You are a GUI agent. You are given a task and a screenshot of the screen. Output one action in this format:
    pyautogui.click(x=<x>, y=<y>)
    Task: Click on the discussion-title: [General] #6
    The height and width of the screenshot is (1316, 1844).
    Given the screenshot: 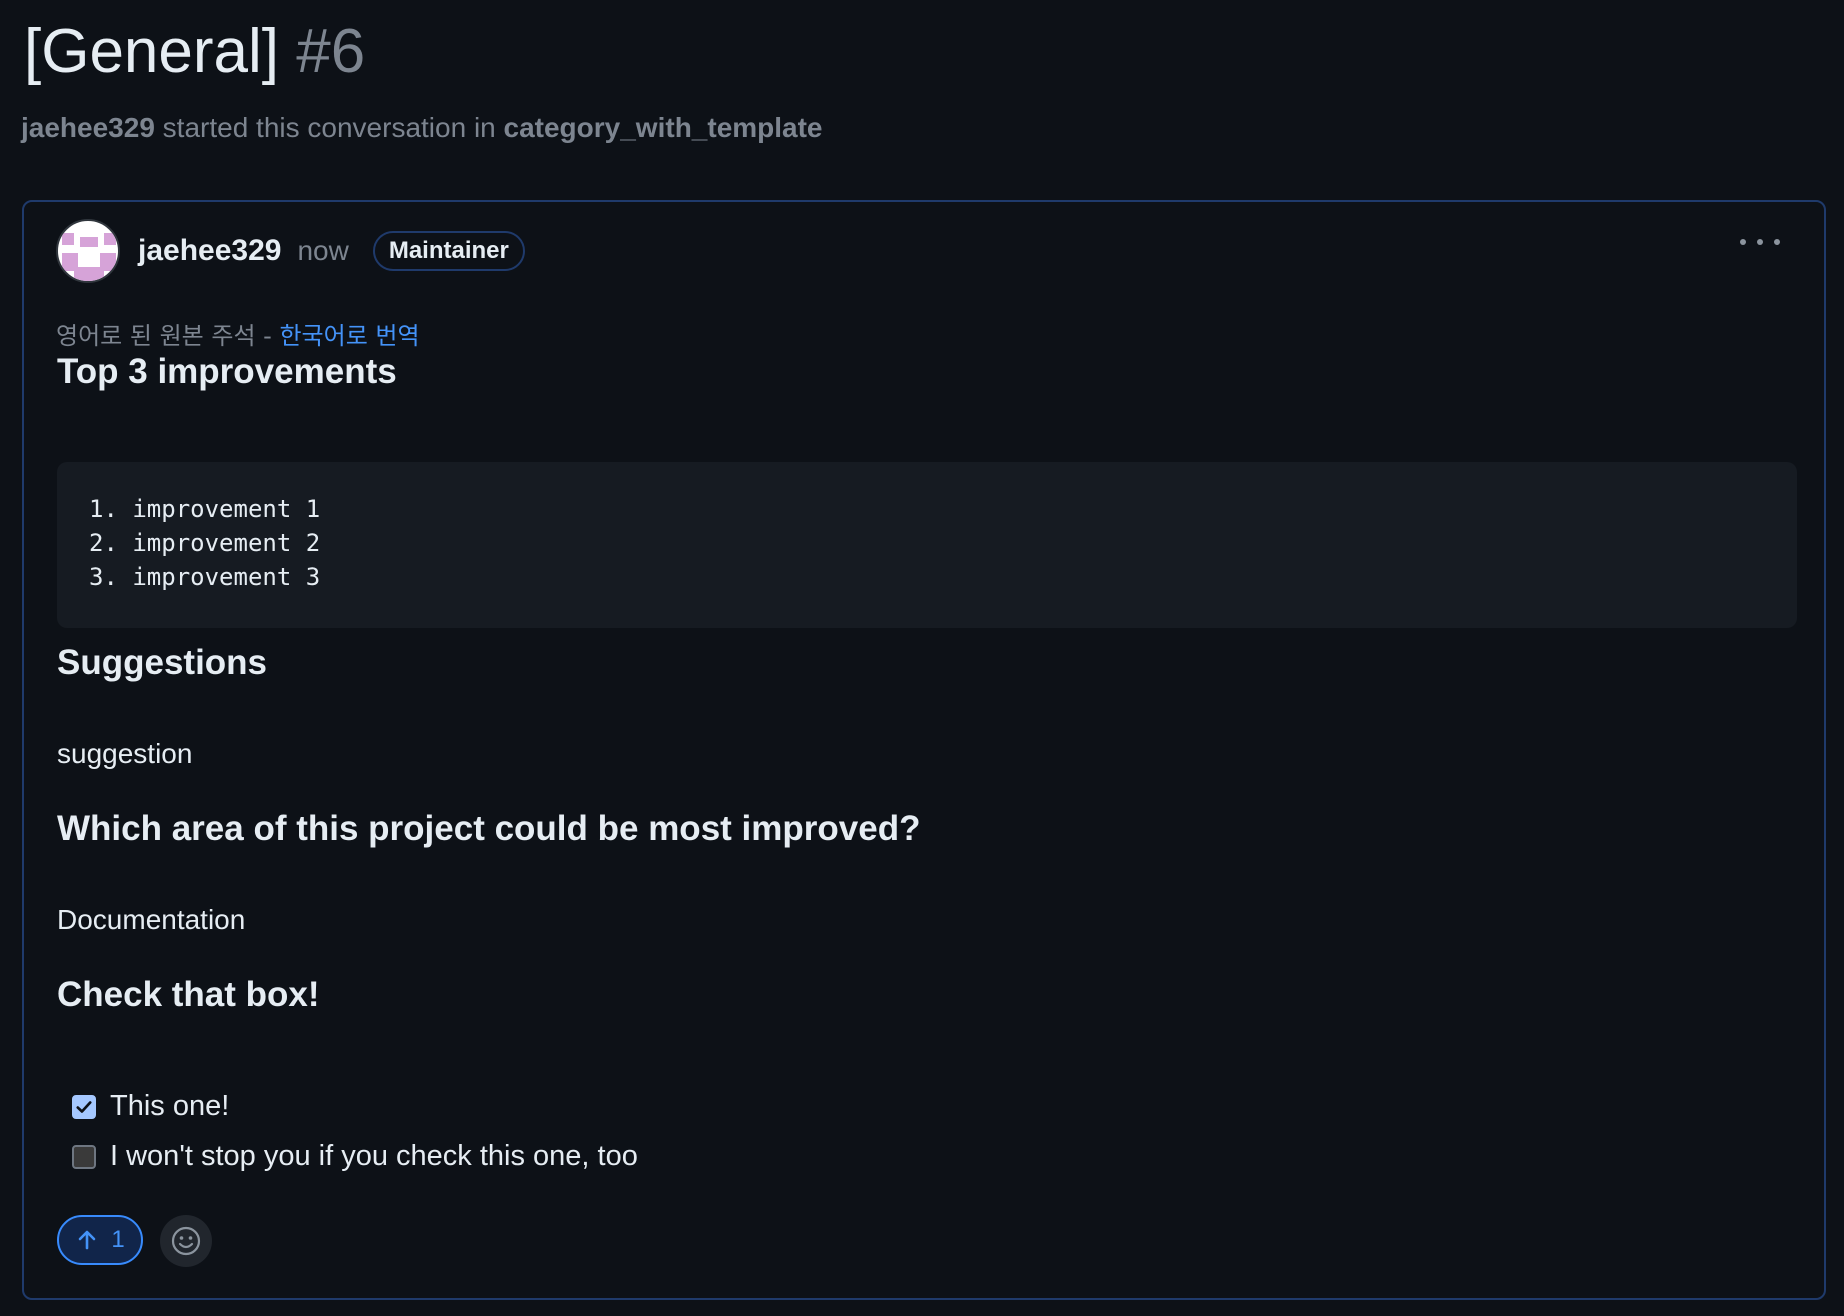 What is the action you would take?
    pyautogui.click(x=194, y=52)
    